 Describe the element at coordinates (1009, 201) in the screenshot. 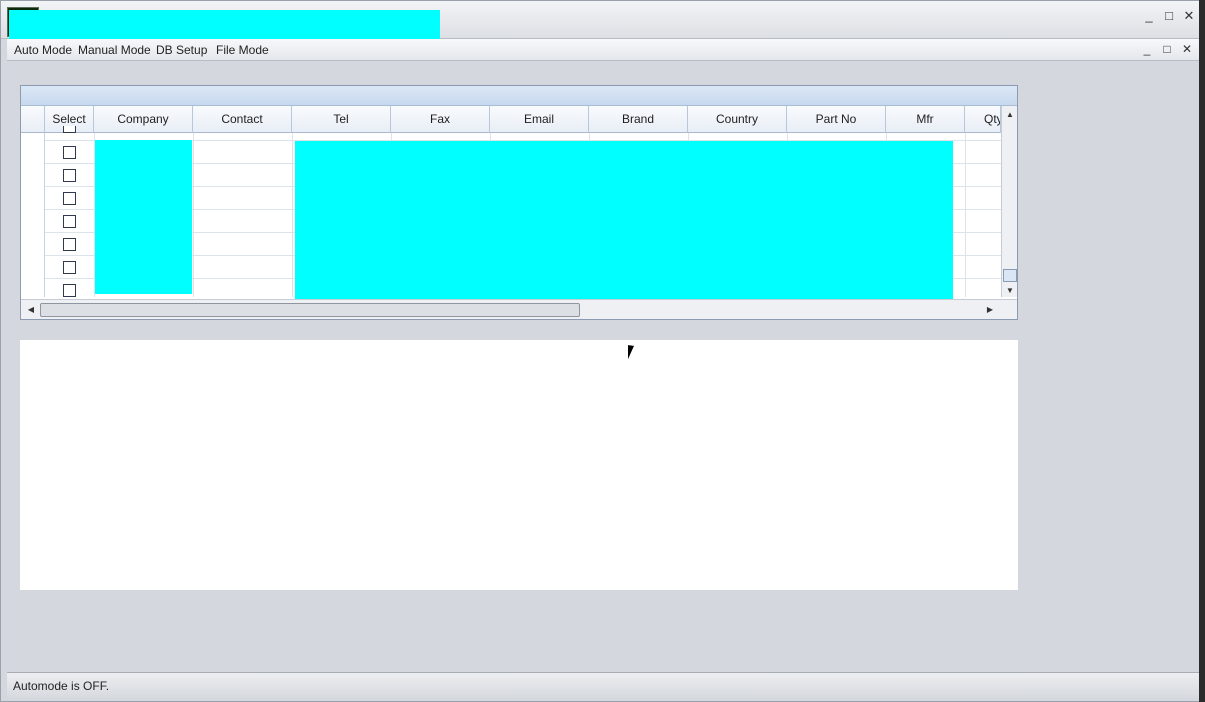

I see `vertical-scrollbar: ▲ ▼` at that location.